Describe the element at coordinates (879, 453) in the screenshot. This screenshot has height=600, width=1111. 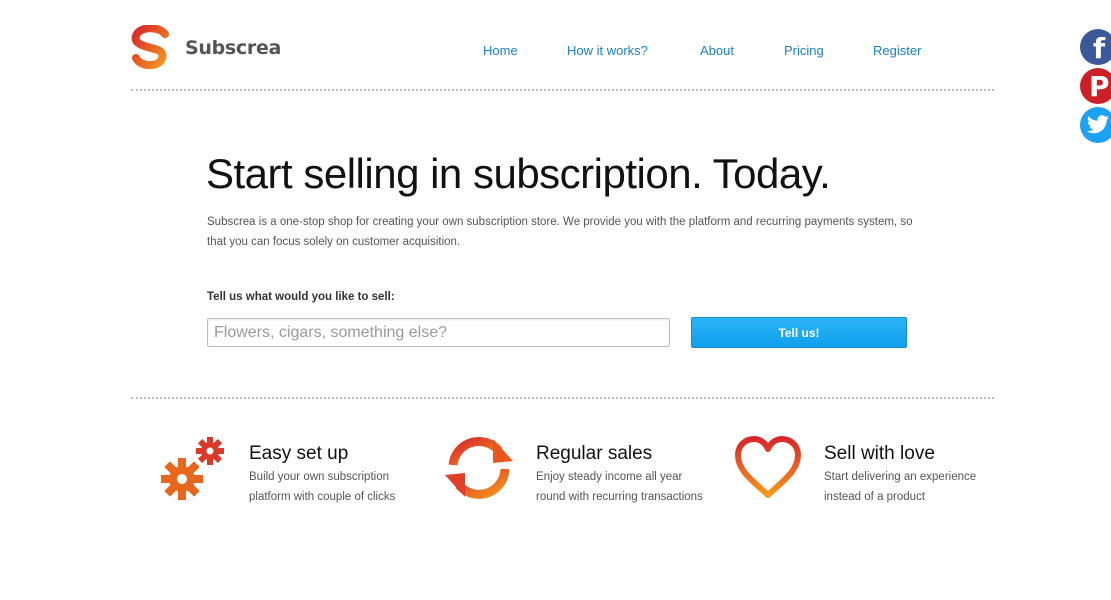
I see `feature-title: Sell with love` at that location.